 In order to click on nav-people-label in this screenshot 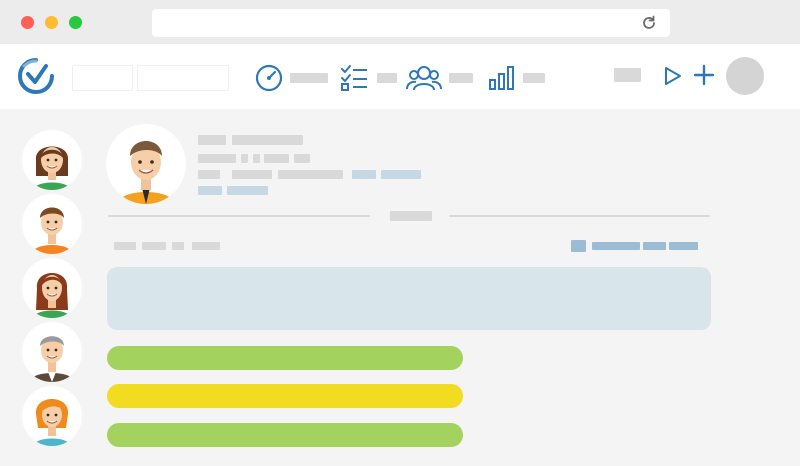, I will do `click(461, 78)`.